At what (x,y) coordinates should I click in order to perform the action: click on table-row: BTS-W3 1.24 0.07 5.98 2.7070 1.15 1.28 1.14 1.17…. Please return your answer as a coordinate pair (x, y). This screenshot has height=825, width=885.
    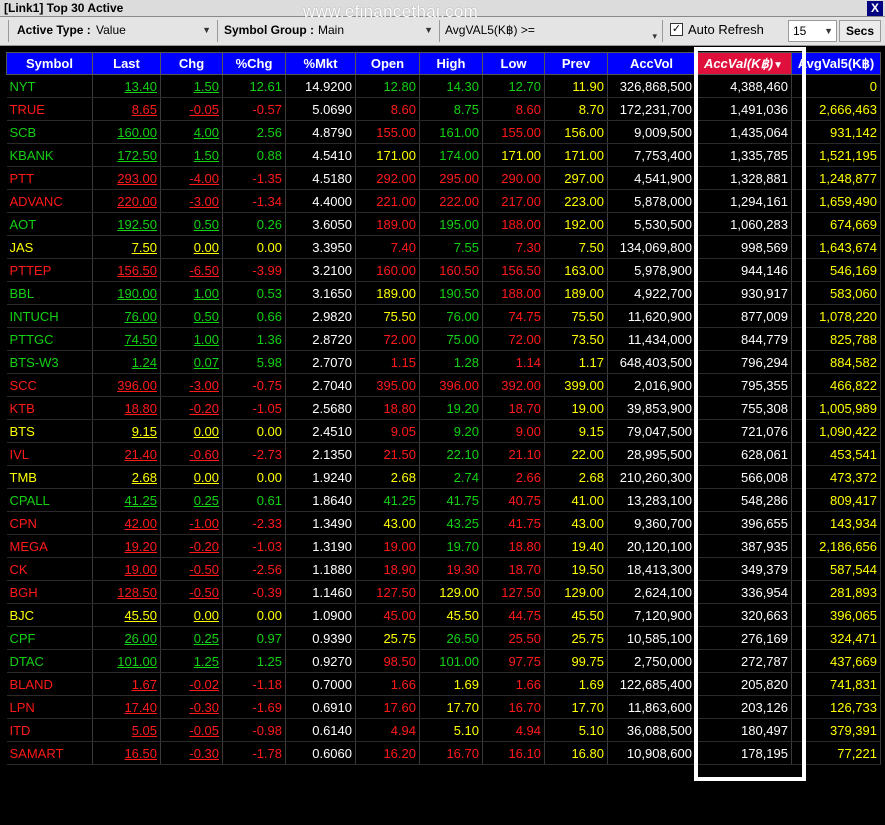
    Looking at the image, I should click on (443, 362).